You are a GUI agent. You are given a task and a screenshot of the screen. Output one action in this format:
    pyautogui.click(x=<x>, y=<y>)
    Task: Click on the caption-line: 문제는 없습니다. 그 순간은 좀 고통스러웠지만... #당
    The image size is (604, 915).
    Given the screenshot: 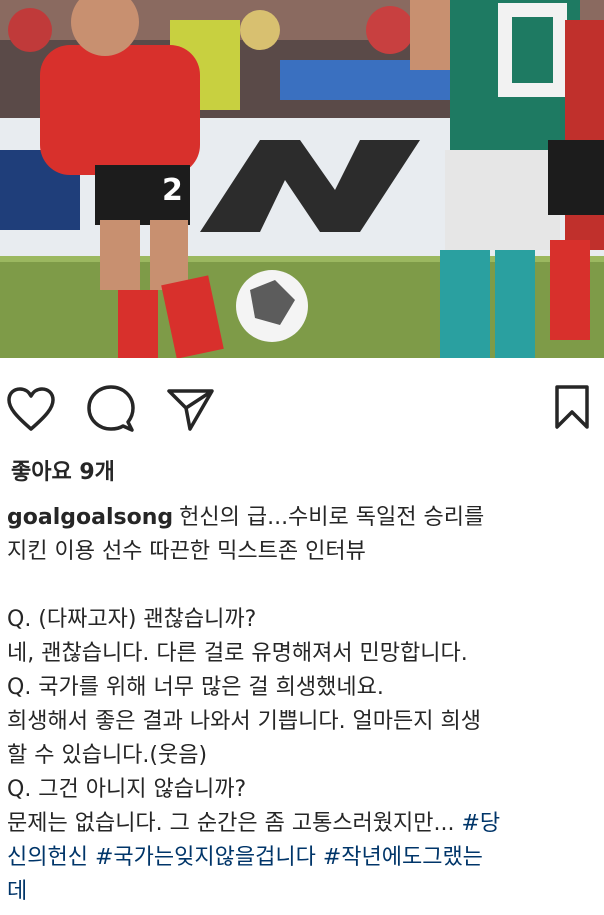 What is the action you would take?
    pyautogui.click(x=303, y=824)
    